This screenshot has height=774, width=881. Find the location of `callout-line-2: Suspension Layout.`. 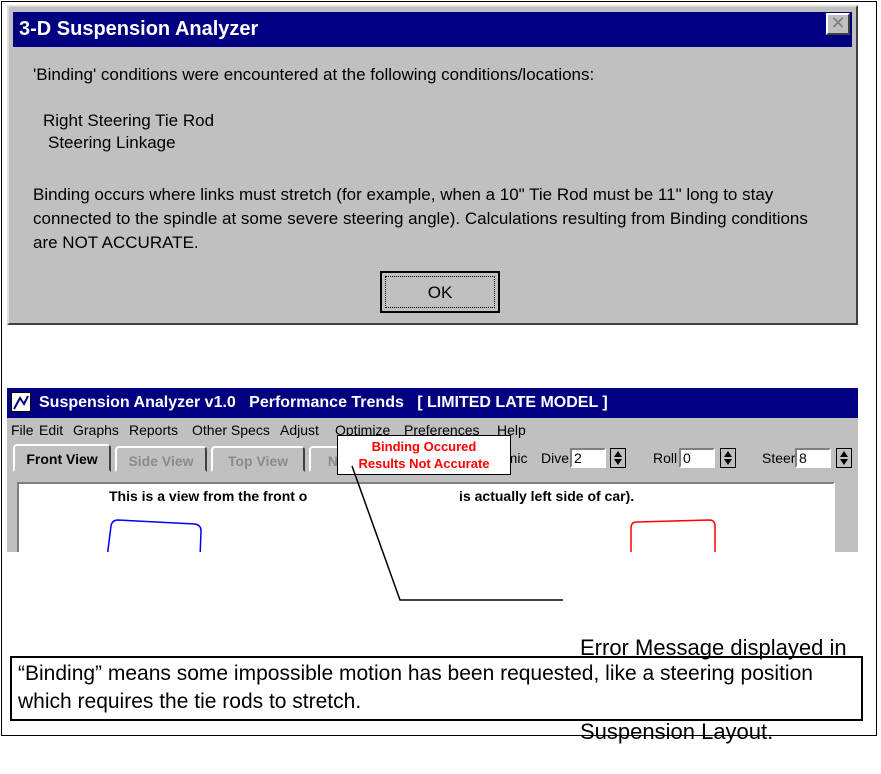

callout-line-2: Suspension Layout. is located at coordinates (677, 731).